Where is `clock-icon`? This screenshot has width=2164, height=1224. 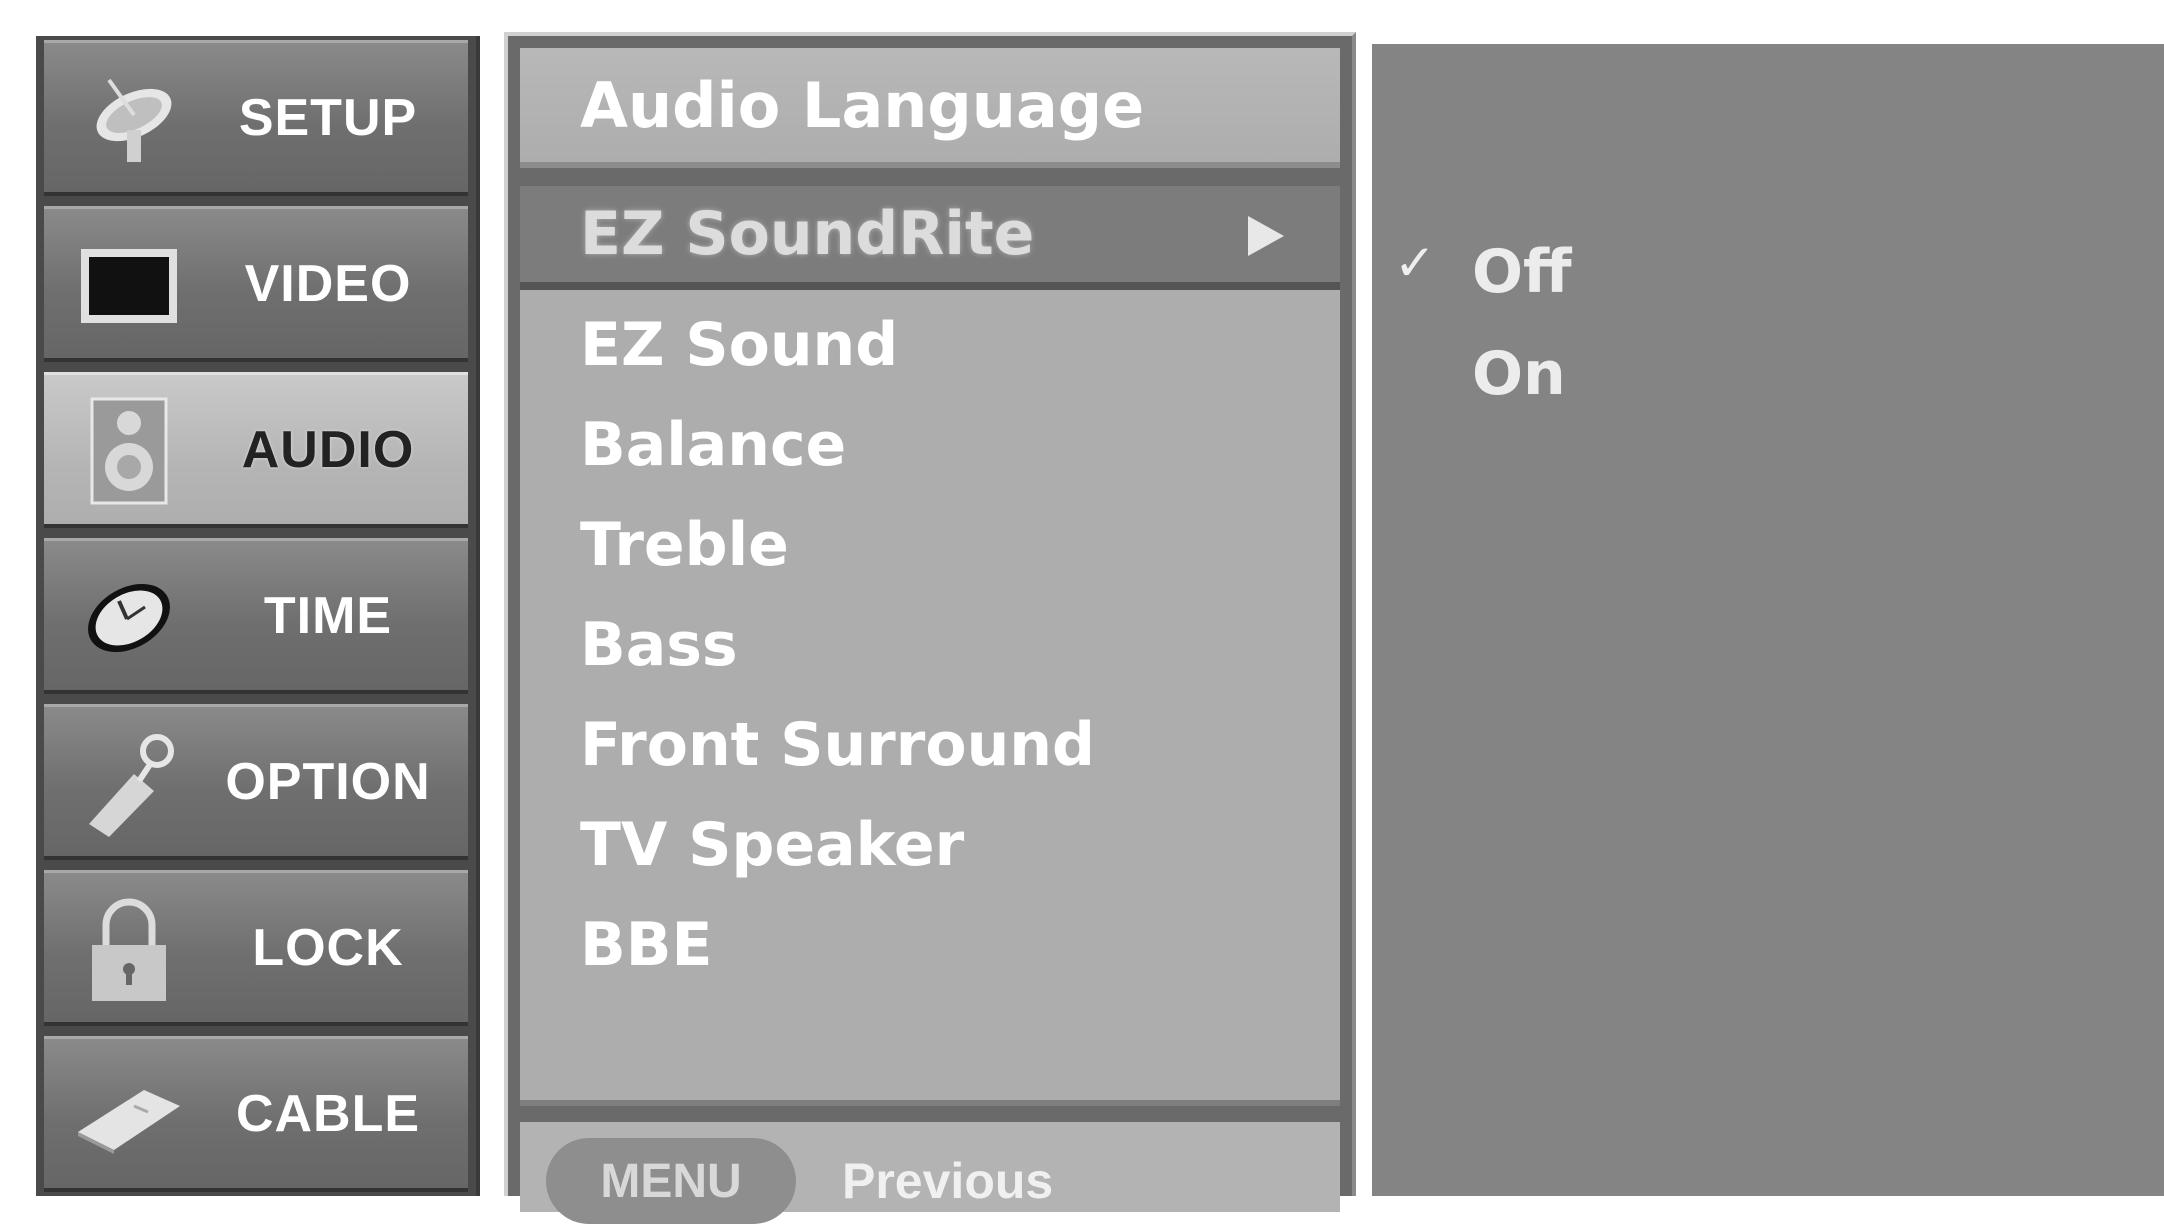
clock-icon is located at coordinates (129, 618).